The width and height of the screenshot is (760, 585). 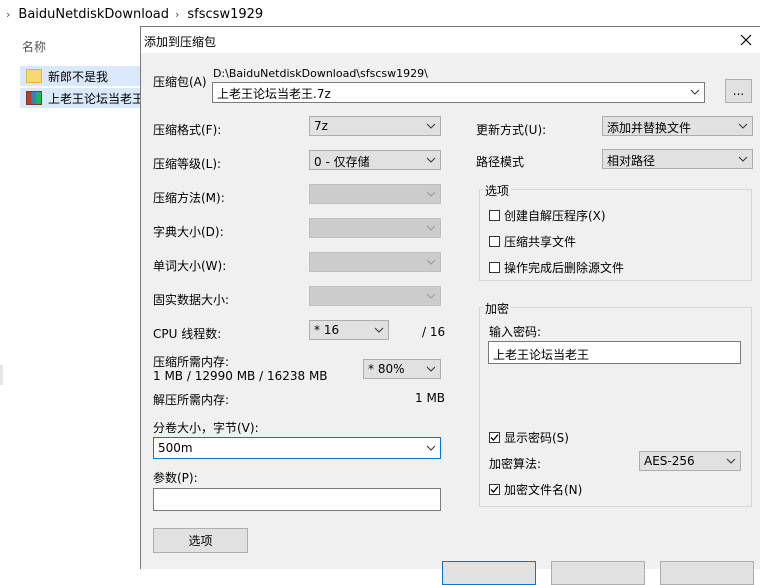 I want to click on format-value: 7z, so click(x=321, y=126).